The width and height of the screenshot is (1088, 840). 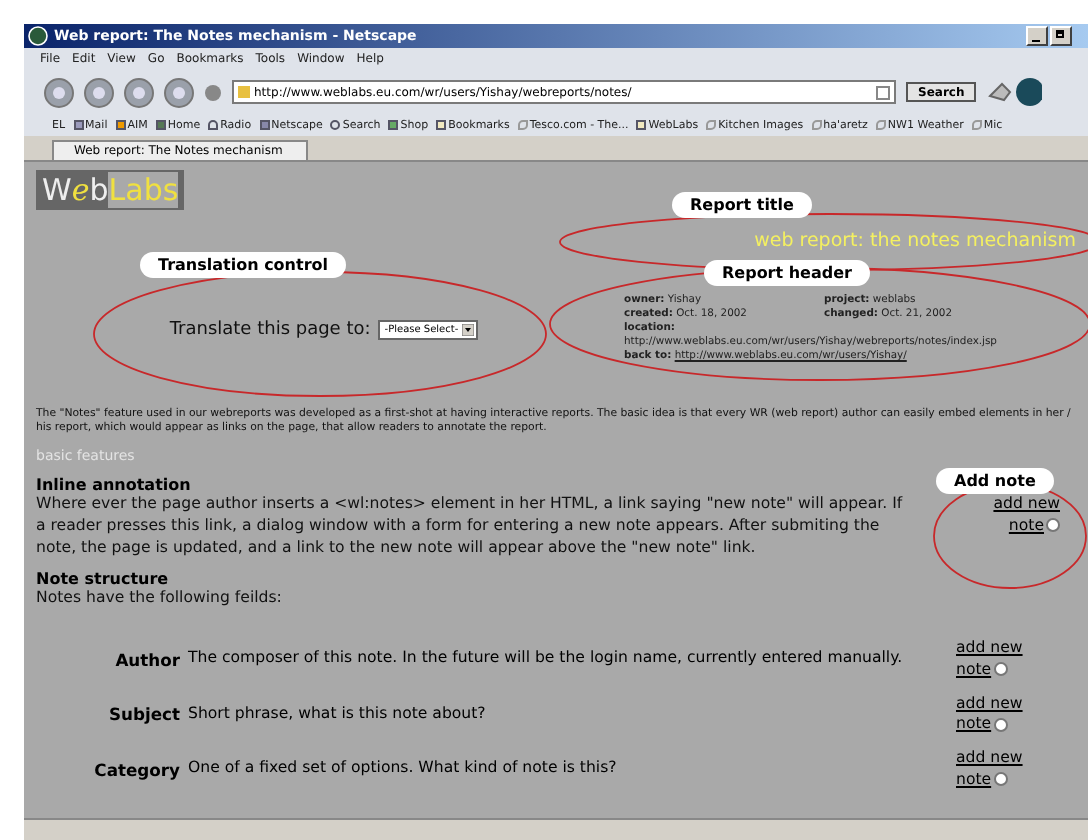 What do you see at coordinates (914, 241) in the screenshot?
I see `report-title: web report: the notes mechanism` at bounding box center [914, 241].